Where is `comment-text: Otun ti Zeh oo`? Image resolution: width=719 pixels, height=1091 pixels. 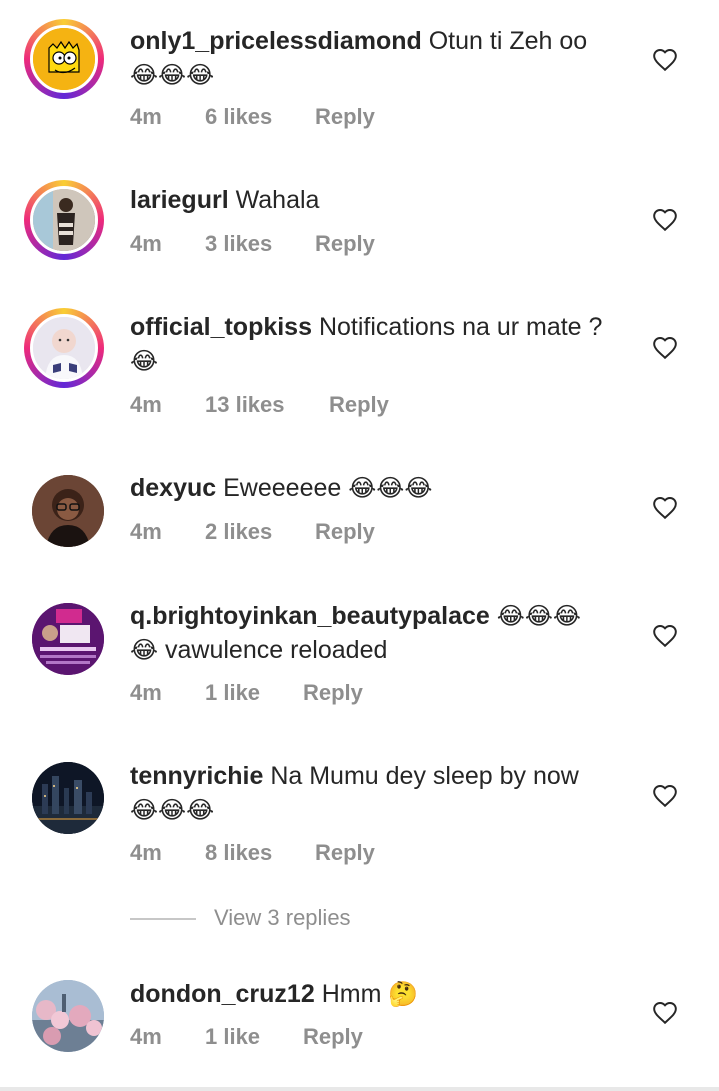 comment-text: Otun ti Zeh oo is located at coordinates (508, 41).